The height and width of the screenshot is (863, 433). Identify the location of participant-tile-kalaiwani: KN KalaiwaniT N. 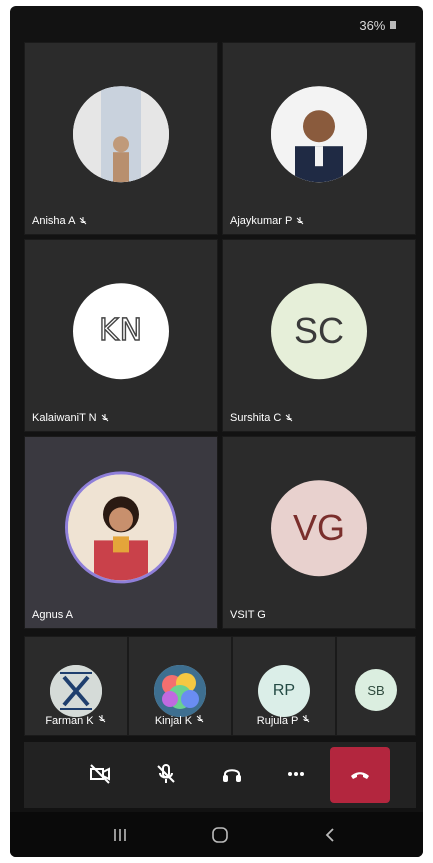
(121, 335).